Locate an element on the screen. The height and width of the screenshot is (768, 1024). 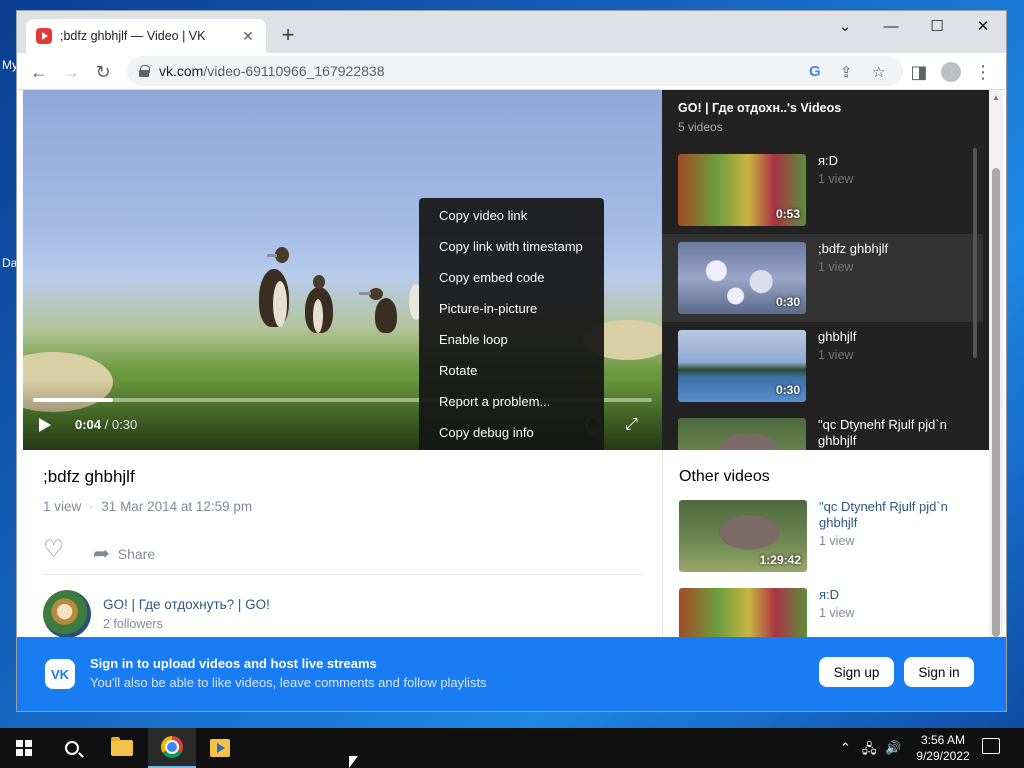
playlist-item: "qc Dtynehf Rjulf pjd`n ghbhjlf is located at coordinates (822, 430).